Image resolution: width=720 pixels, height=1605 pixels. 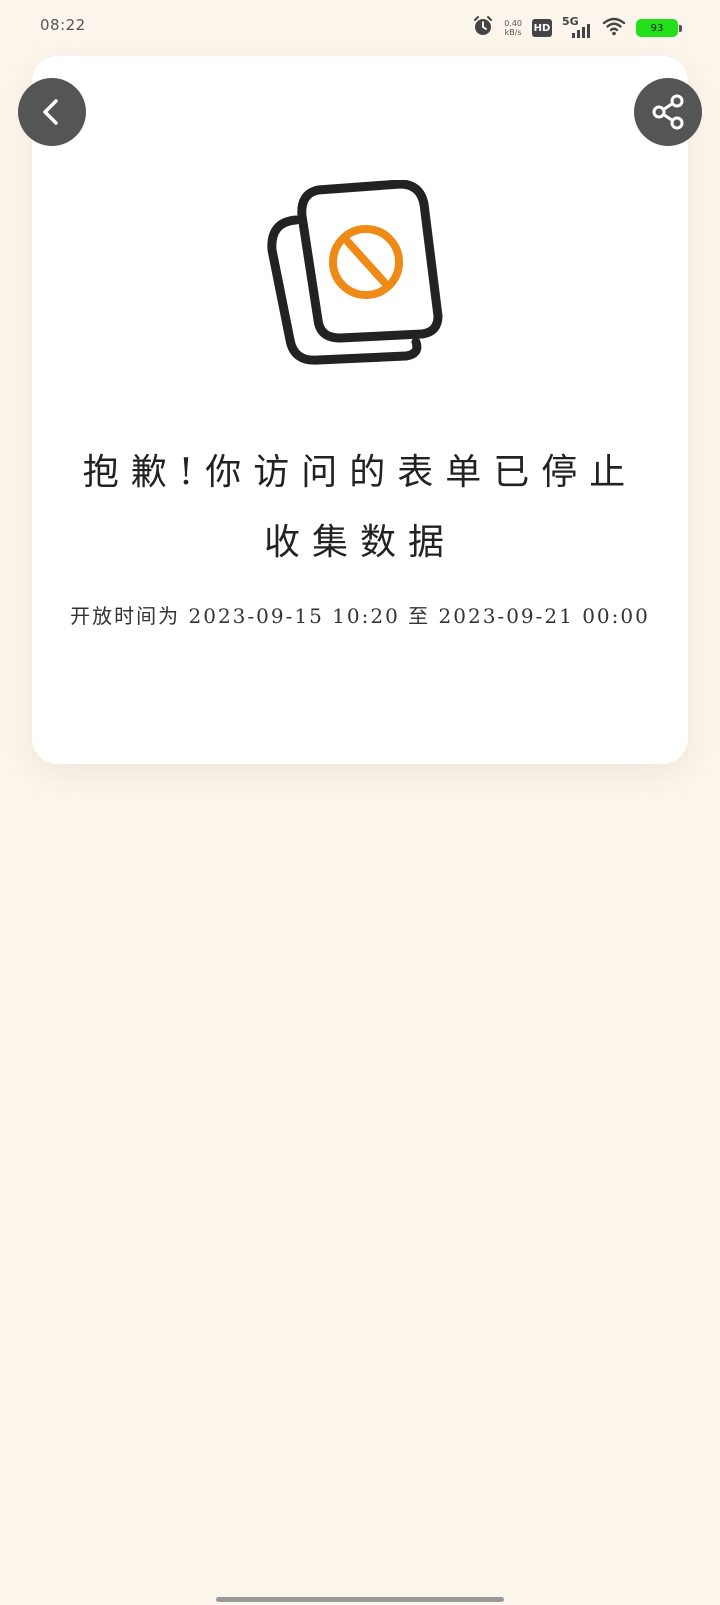 What do you see at coordinates (360, 507) in the screenshot?
I see `closed-message: 抱歉!你访问的表单已停止收集数据` at bounding box center [360, 507].